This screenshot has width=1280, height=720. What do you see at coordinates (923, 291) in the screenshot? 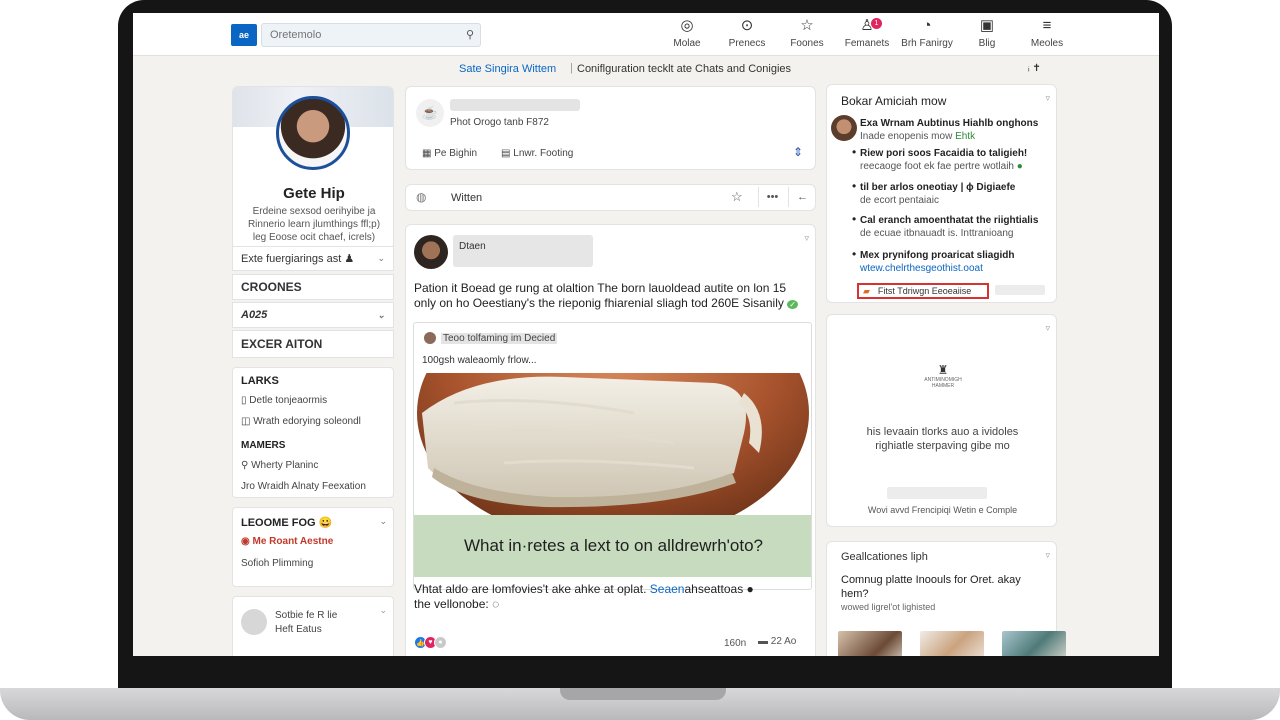
I see `promo-button: ▰ Fitst Tdriwgn Eeoeaiise` at bounding box center [923, 291].